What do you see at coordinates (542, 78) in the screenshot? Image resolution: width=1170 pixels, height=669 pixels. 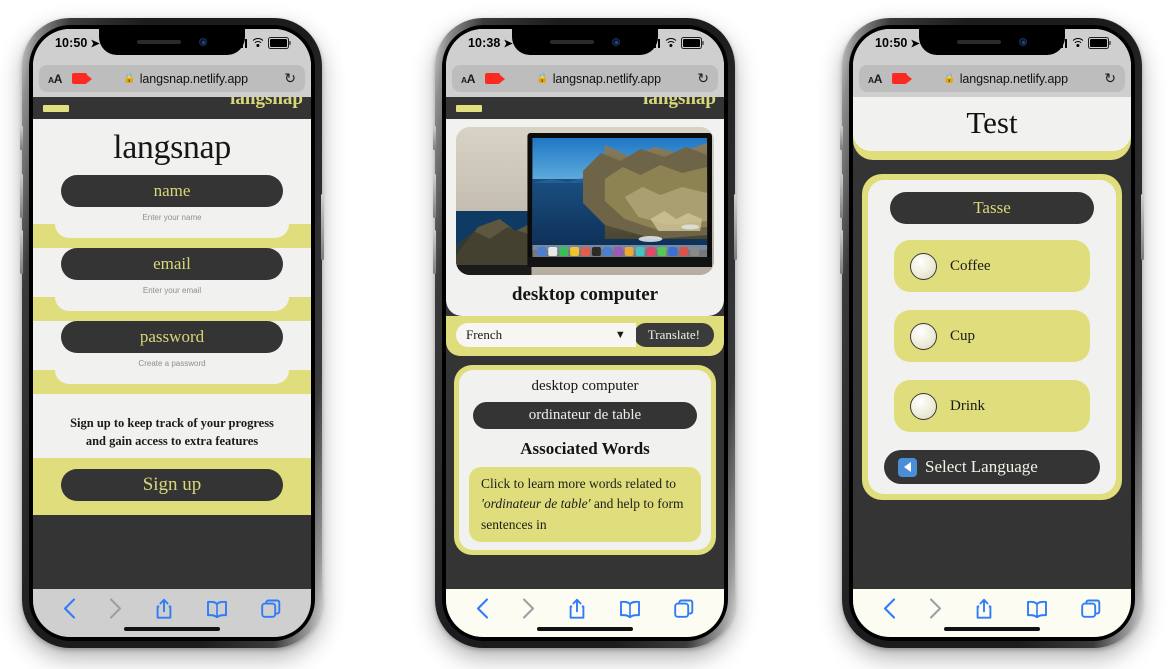 I see `lock-icon: 🔒` at bounding box center [542, 78].